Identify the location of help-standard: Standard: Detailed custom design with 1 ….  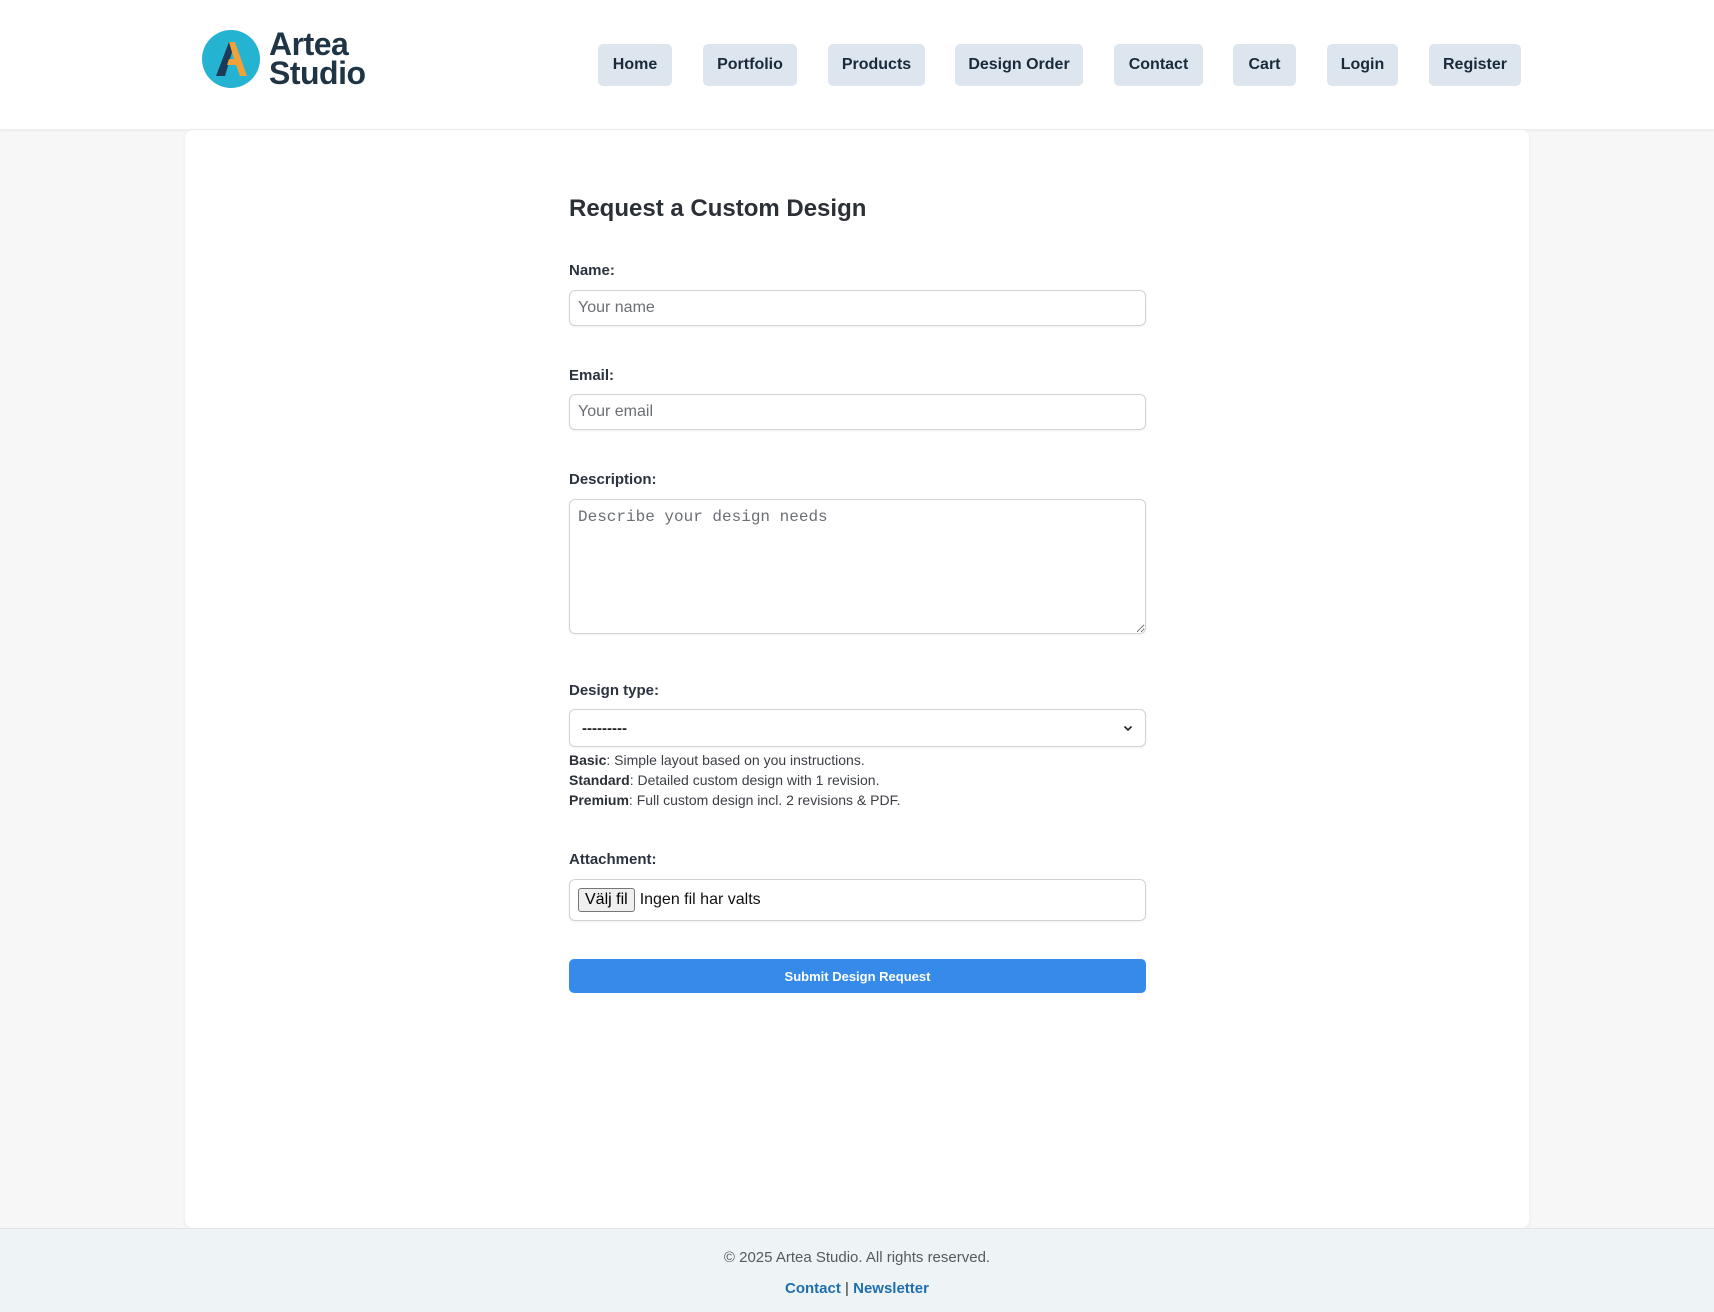
(734, 780).